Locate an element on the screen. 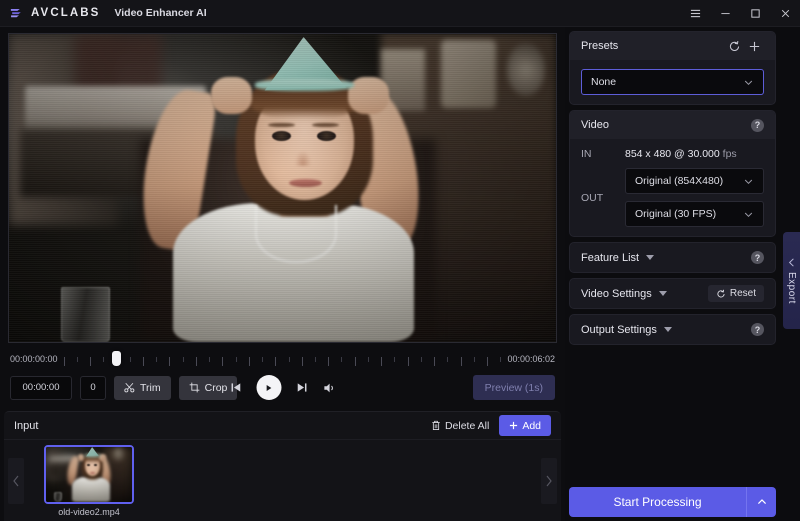 Image resolution: width=800 pixels, height=521 pixels. brand-name: AVCLABS is located at coordinates (66, 13).